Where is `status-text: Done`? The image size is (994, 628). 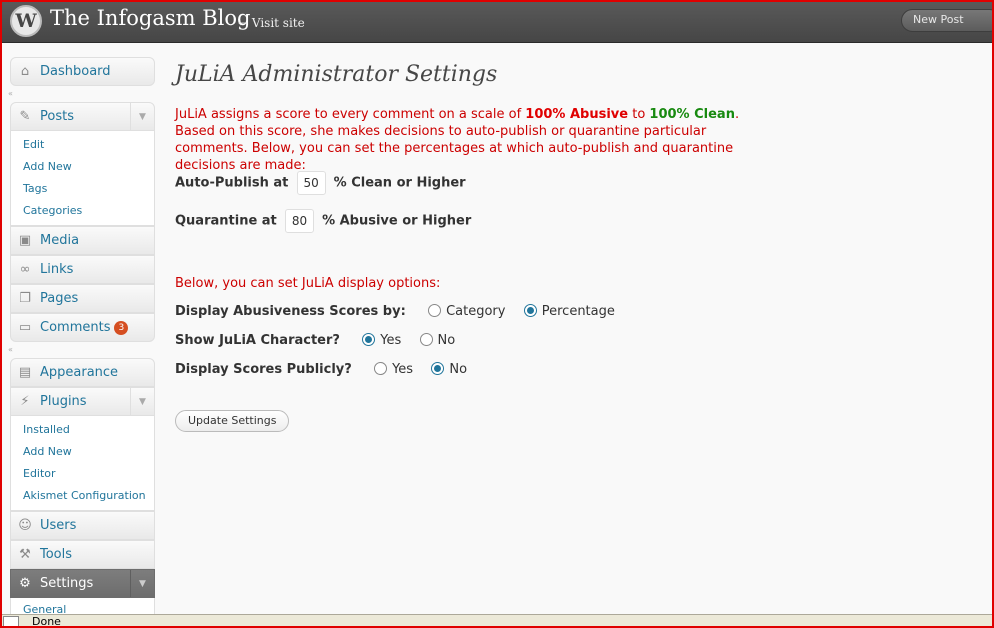
status-text: Done is located at coordinates (46, 621).